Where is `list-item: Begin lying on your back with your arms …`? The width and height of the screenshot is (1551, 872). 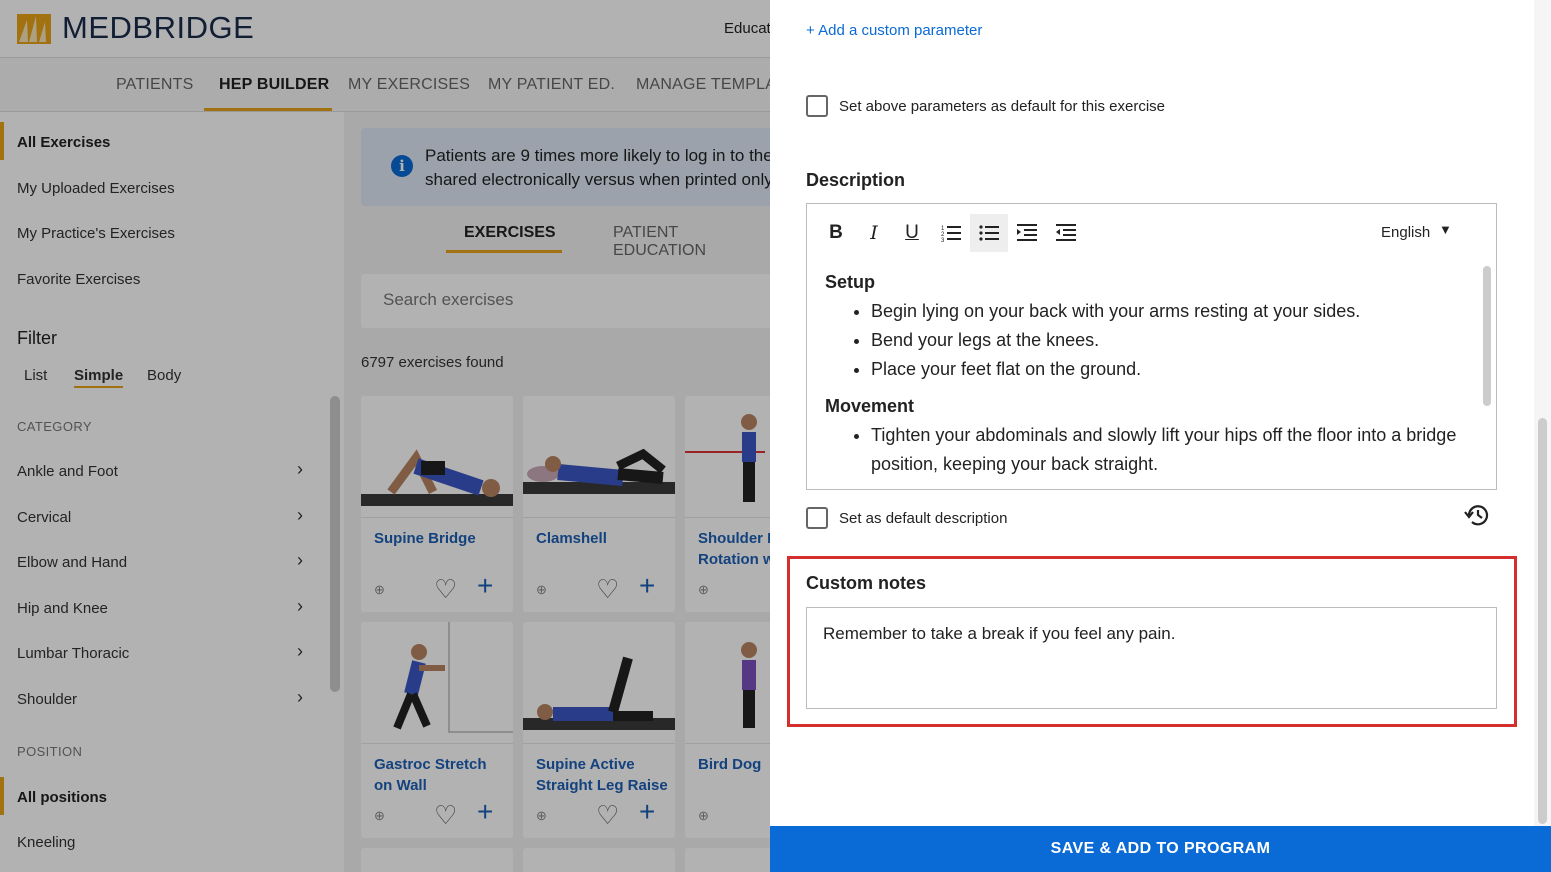 list-item: Begin lying on your back with your arms … is located at coordinates (1166, 311).